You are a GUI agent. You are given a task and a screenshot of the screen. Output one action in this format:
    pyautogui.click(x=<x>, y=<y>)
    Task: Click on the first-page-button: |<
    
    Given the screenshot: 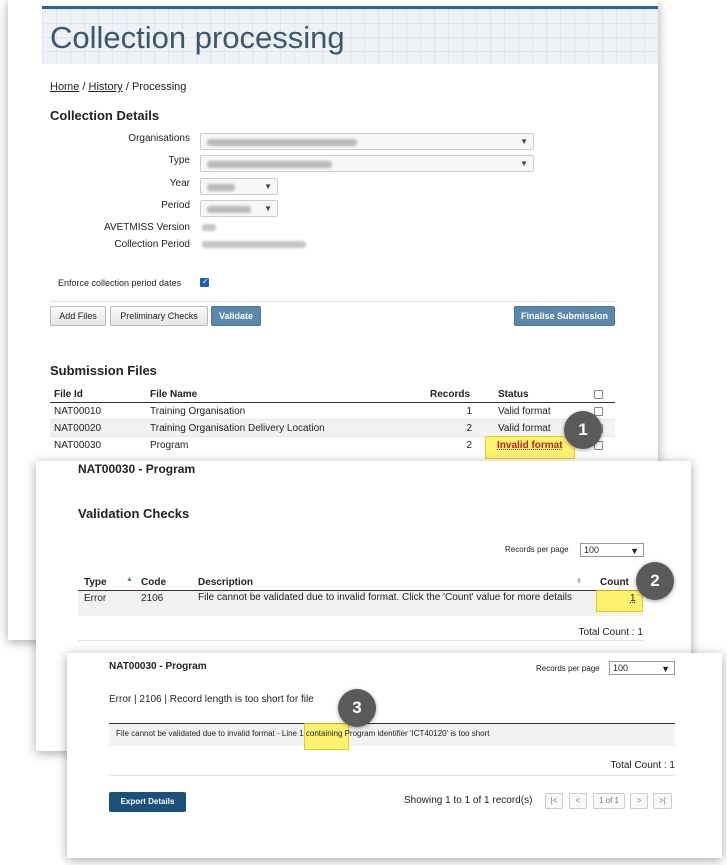 What is the action you would take?
    pyautogui.click(x=554, y=801)
    